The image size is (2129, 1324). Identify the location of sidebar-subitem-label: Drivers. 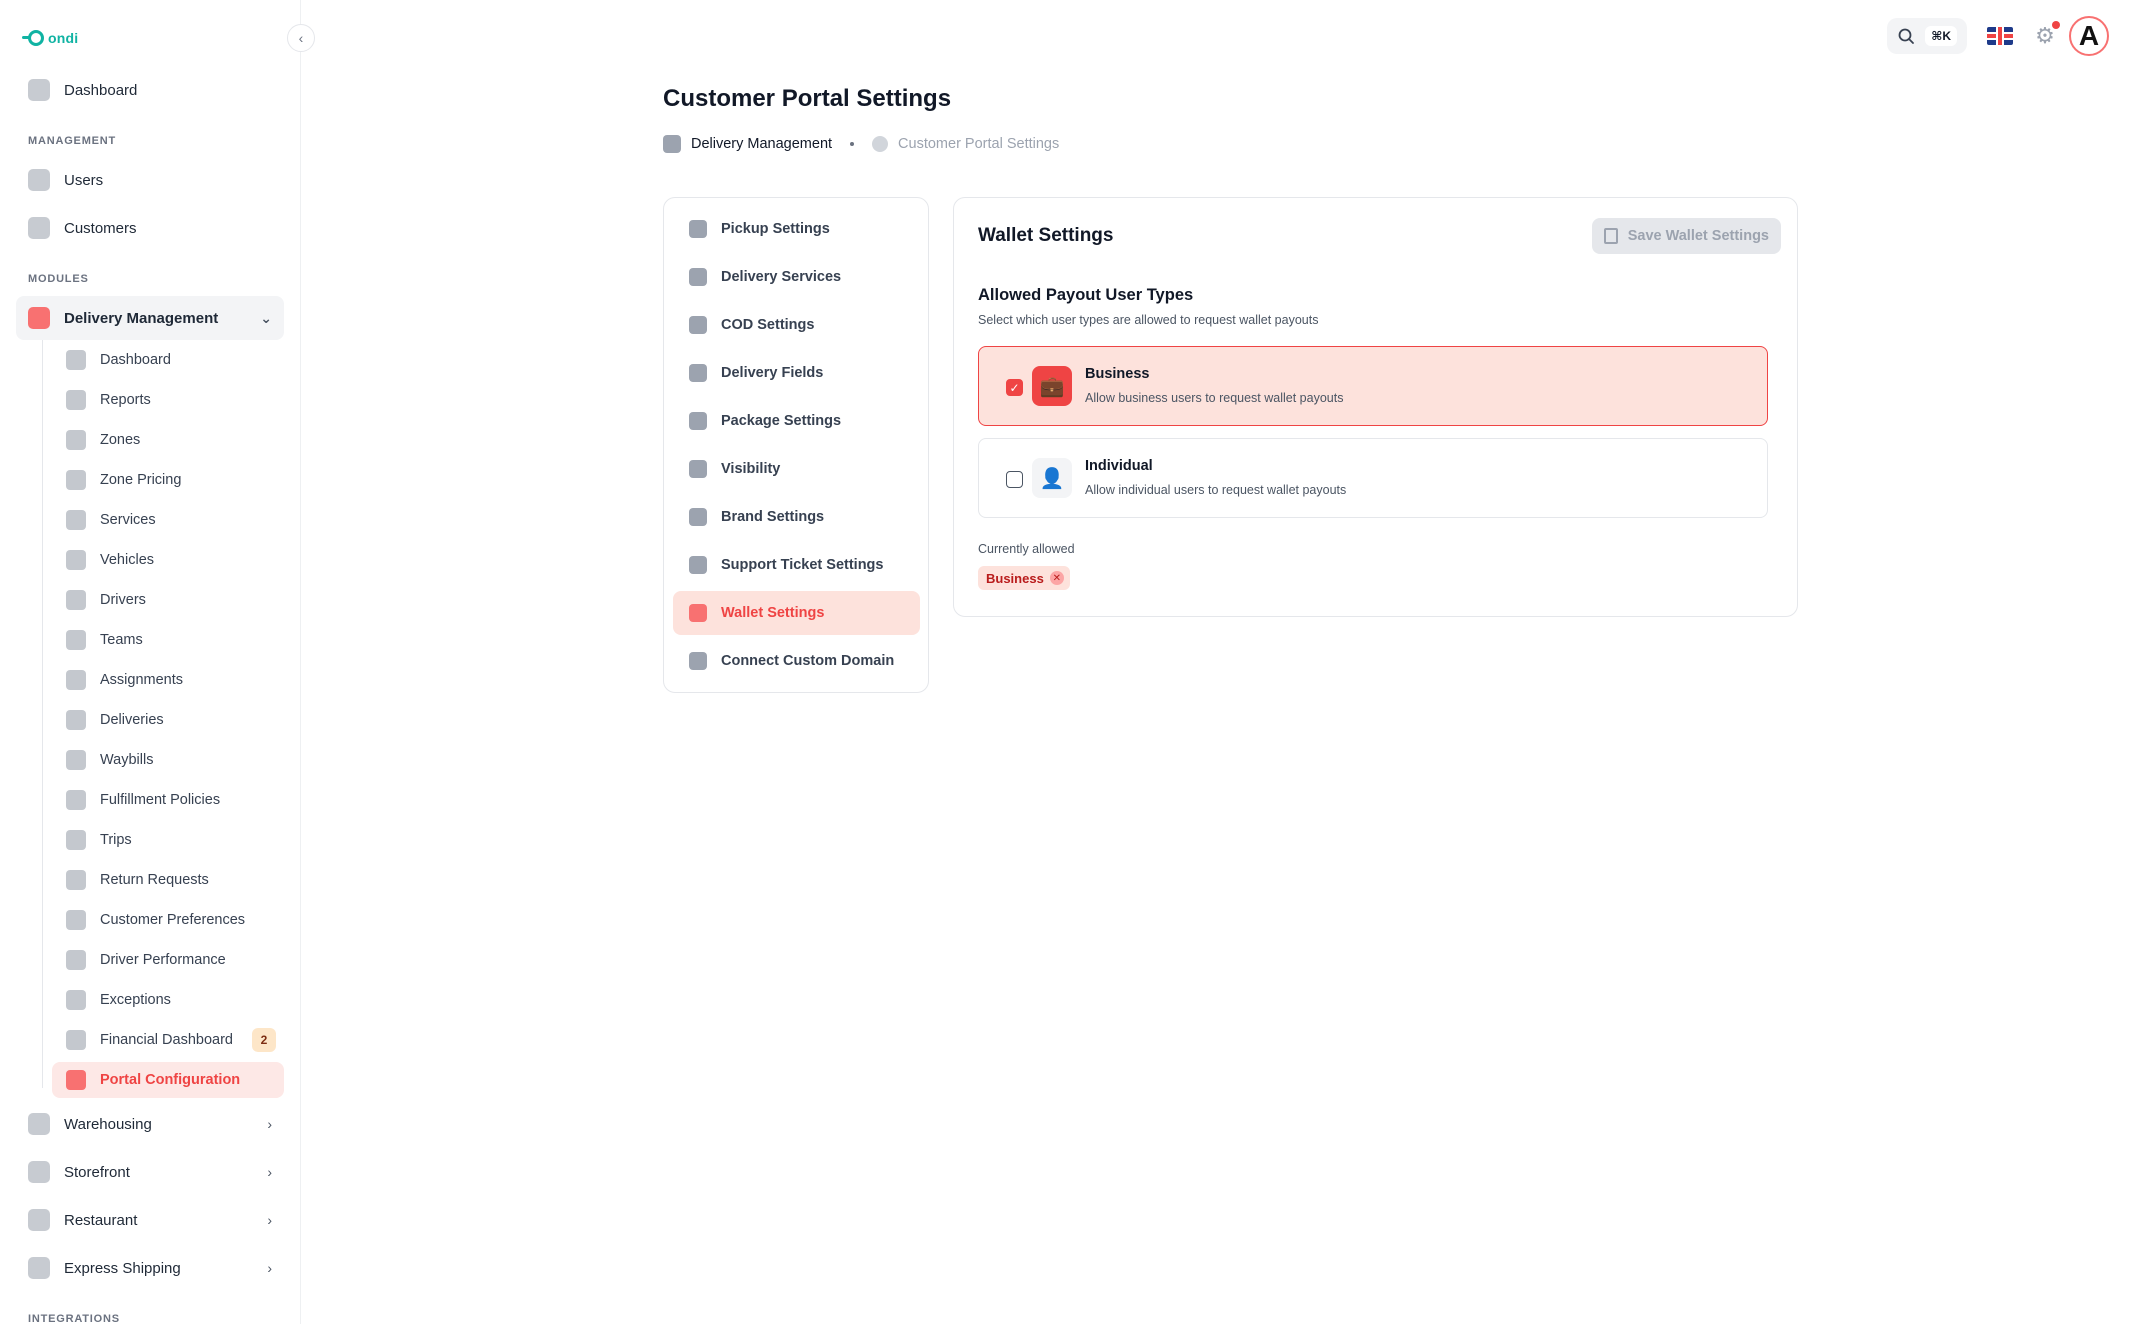
(123, 600).